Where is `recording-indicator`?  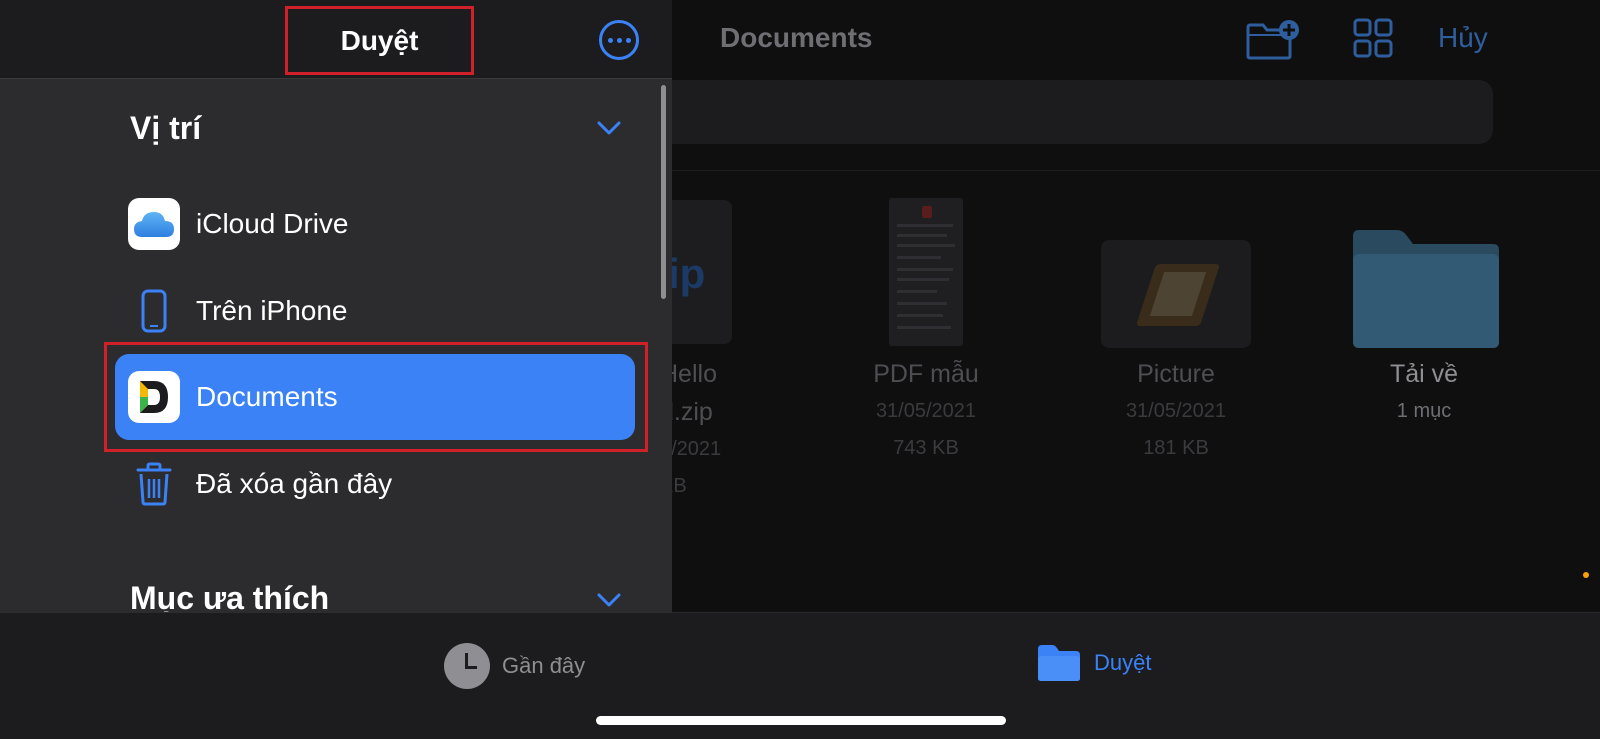
recording-indicator is located at coordinates (1586, 575).